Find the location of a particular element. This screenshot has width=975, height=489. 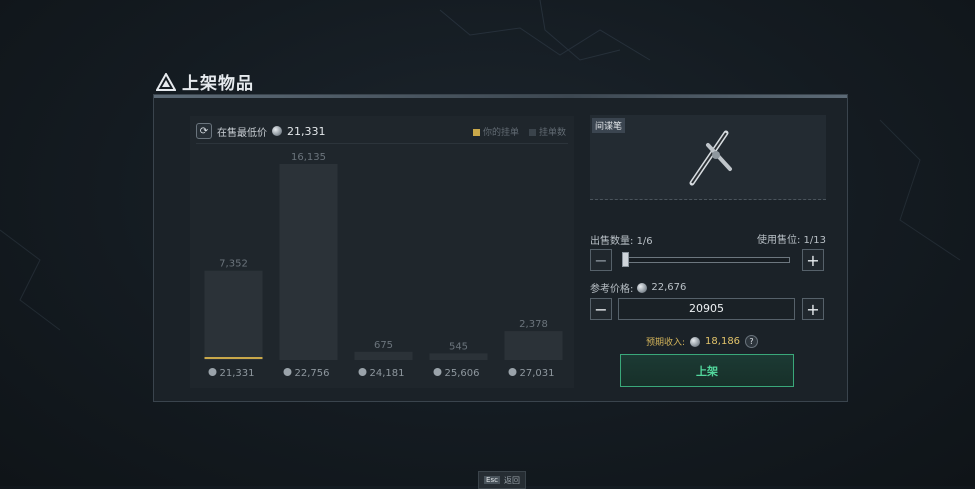

legend-total-label: 挂单数 is located at coordinates (552, 133).